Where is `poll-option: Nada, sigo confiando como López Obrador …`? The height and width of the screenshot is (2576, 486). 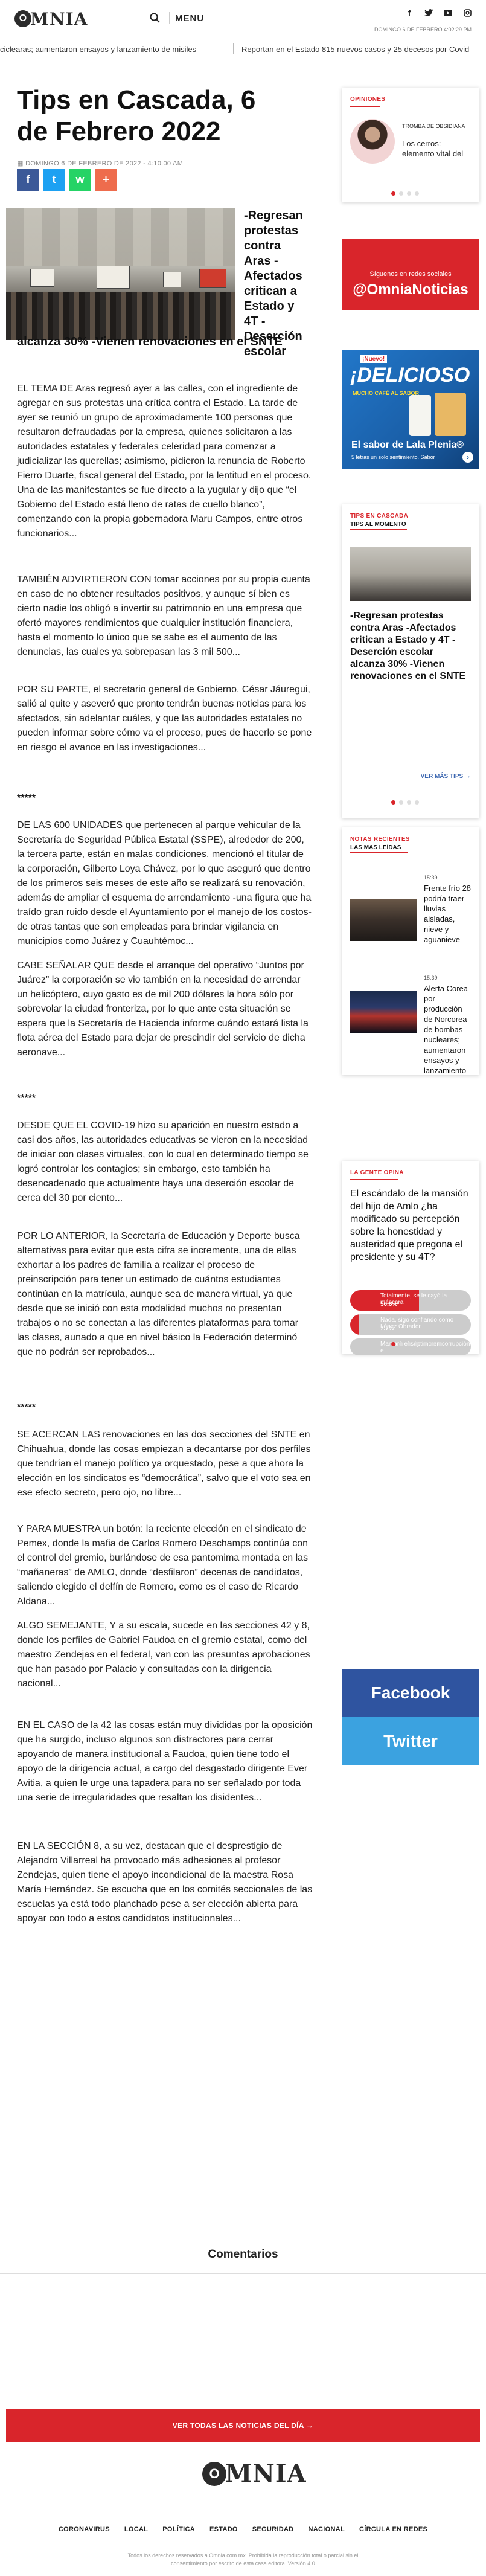
poll-option: Nada, sigo confiando como López Obrador … is located at coordinates (411, 1324).